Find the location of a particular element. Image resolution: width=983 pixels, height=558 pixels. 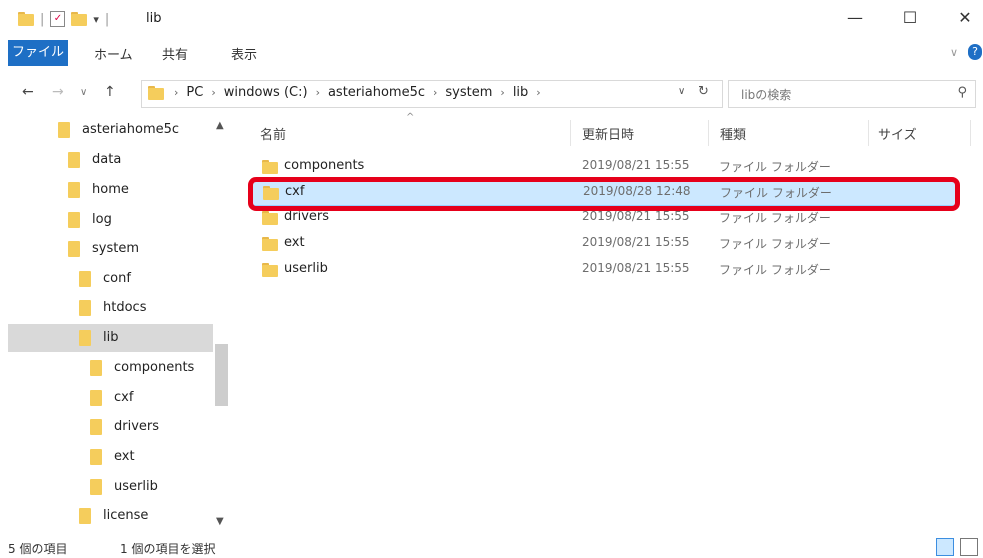

nav-item-license: license is located at coordinates (113, 516).